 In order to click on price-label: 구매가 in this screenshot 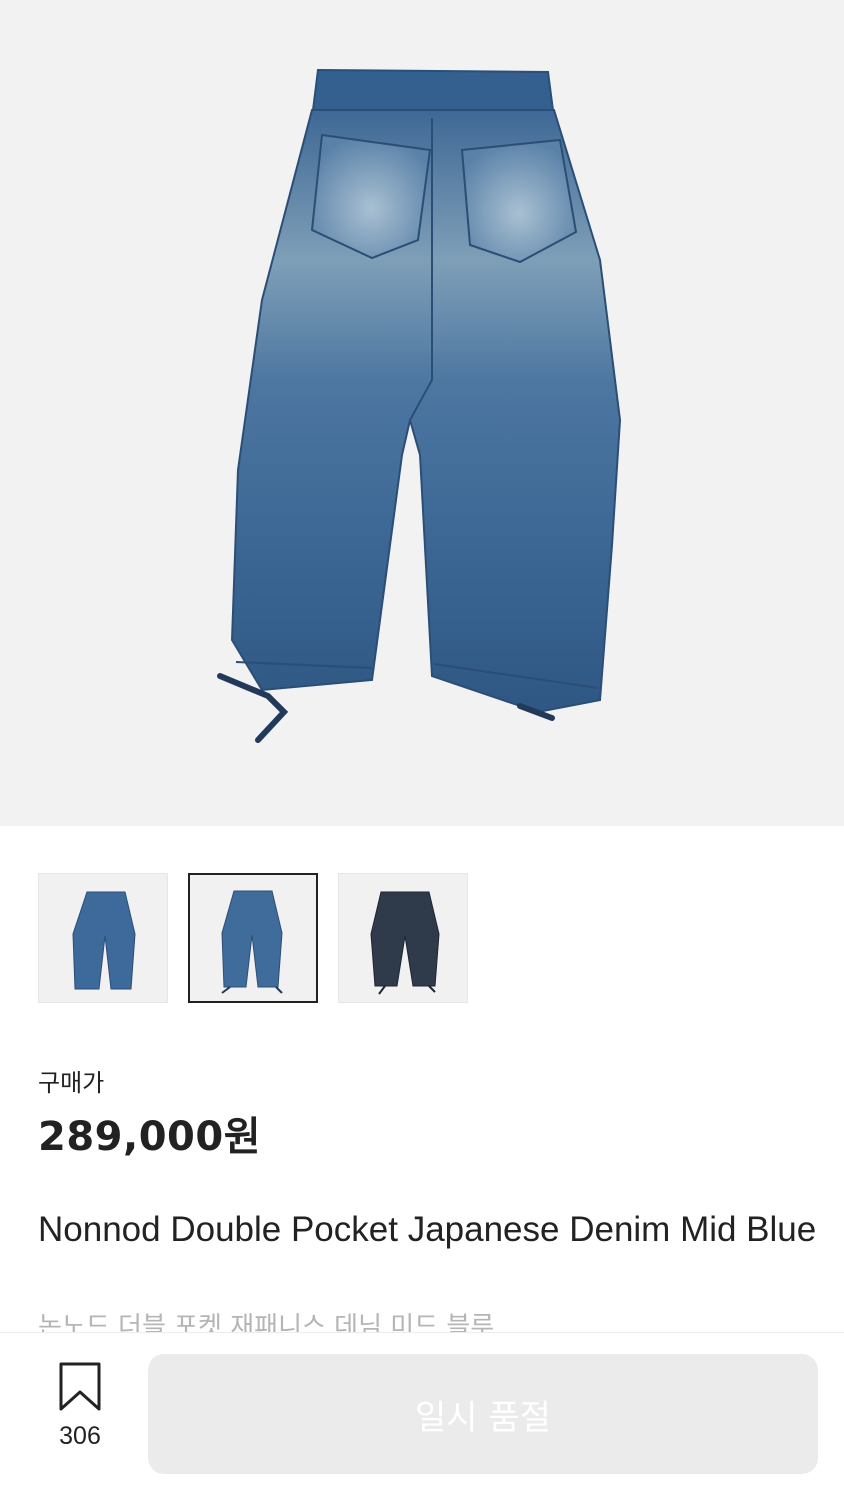, I will do `click(71, 1083)`.